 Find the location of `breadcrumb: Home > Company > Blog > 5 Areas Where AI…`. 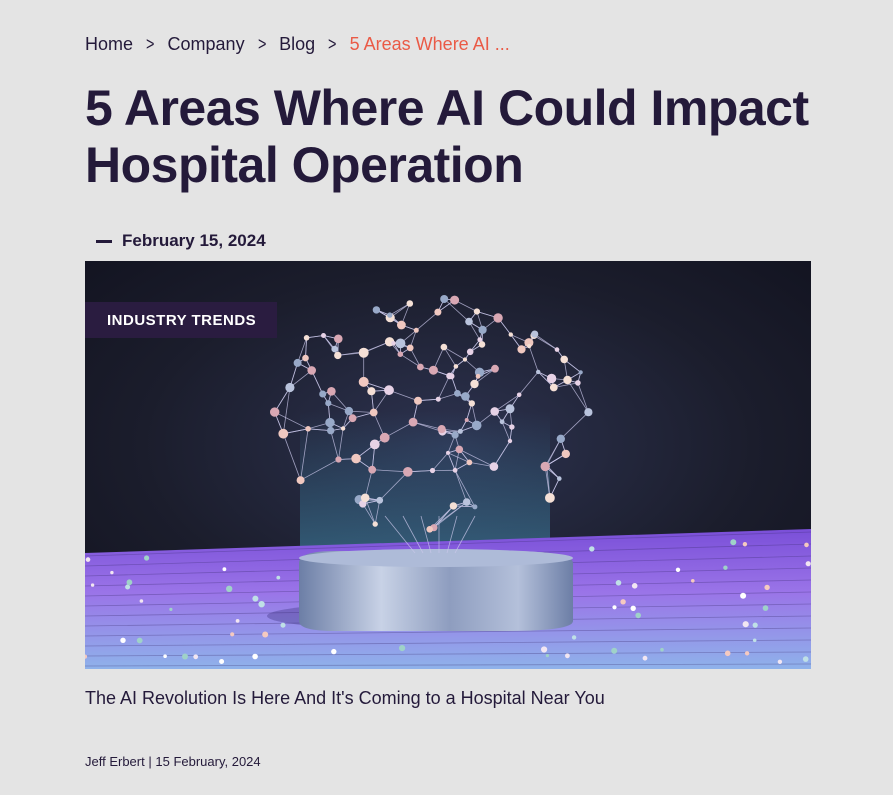

breadcrumb: Home > Company > Blog > 5 Areas Where AI… is located at coordinates (297, 44).